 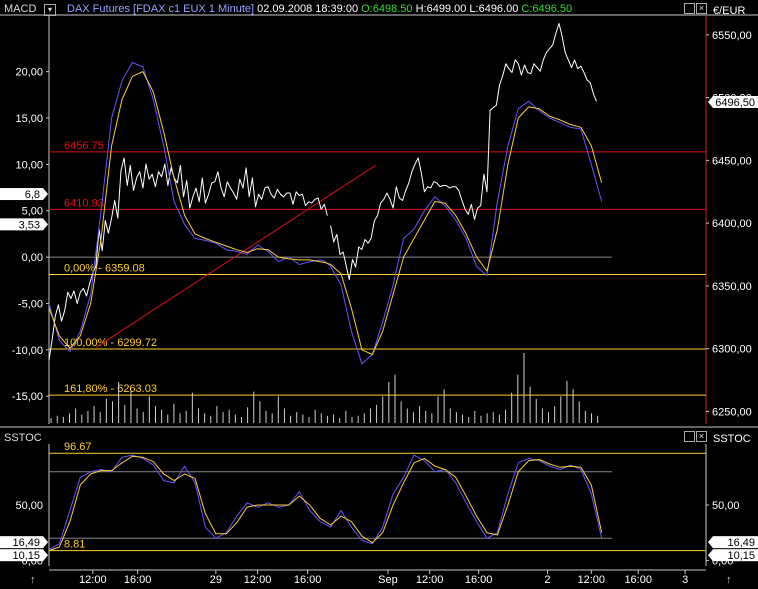 What do you see at coordinates (29, 165) in the screenshot?
I see `macd-tick-label: 10,00` at bounding box center [29, 165].